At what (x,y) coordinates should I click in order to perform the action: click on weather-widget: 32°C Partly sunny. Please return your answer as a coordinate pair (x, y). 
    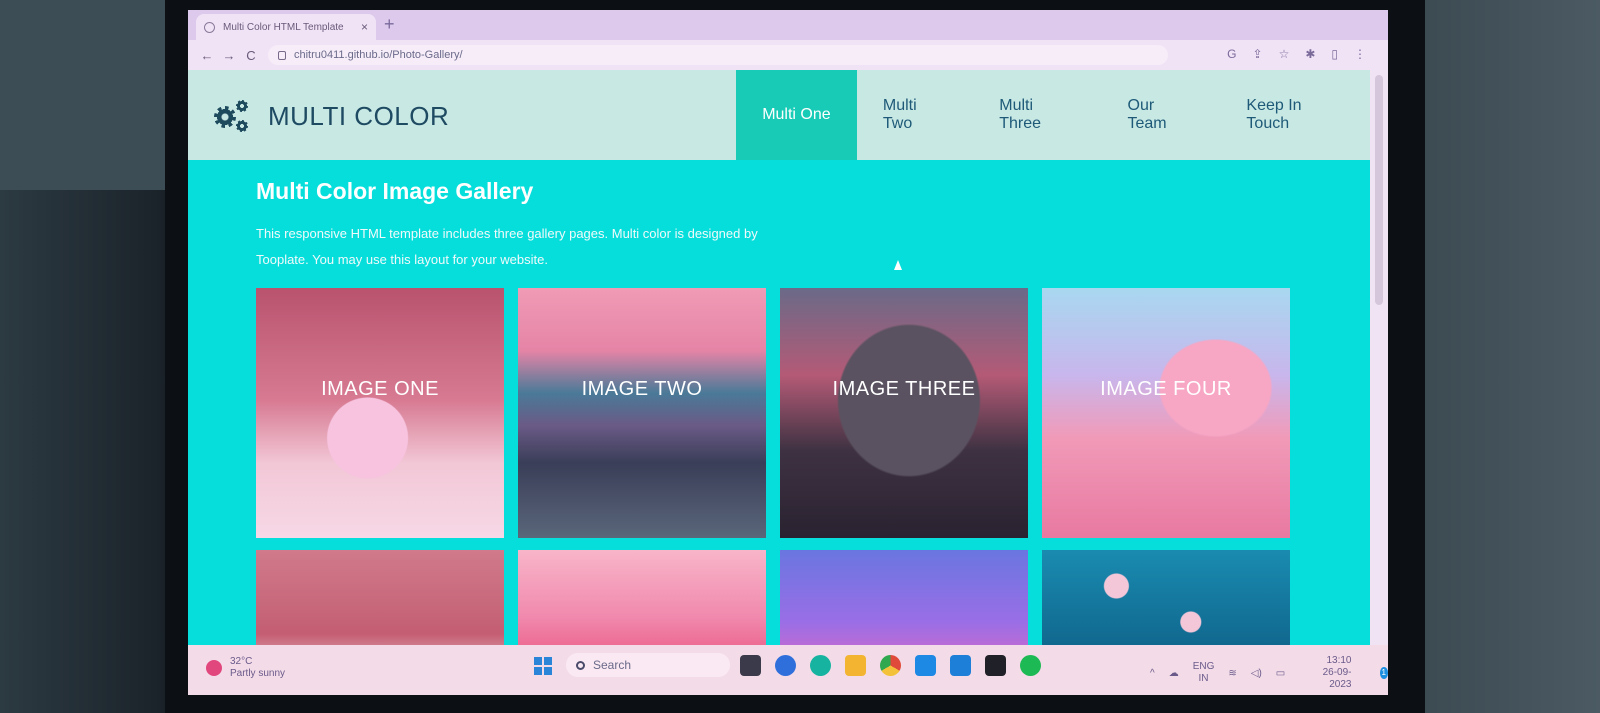
    Looking at the image, I should click on (245, 668).